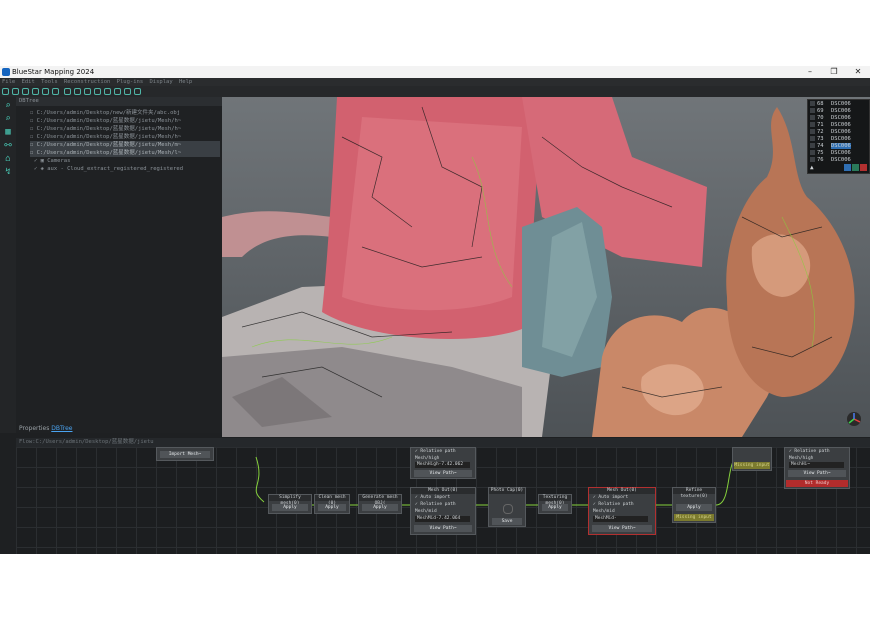 This screenshot has height=623, width=870. I want to click on import-mesh-button: Import Mesh~, so click(185, 454).